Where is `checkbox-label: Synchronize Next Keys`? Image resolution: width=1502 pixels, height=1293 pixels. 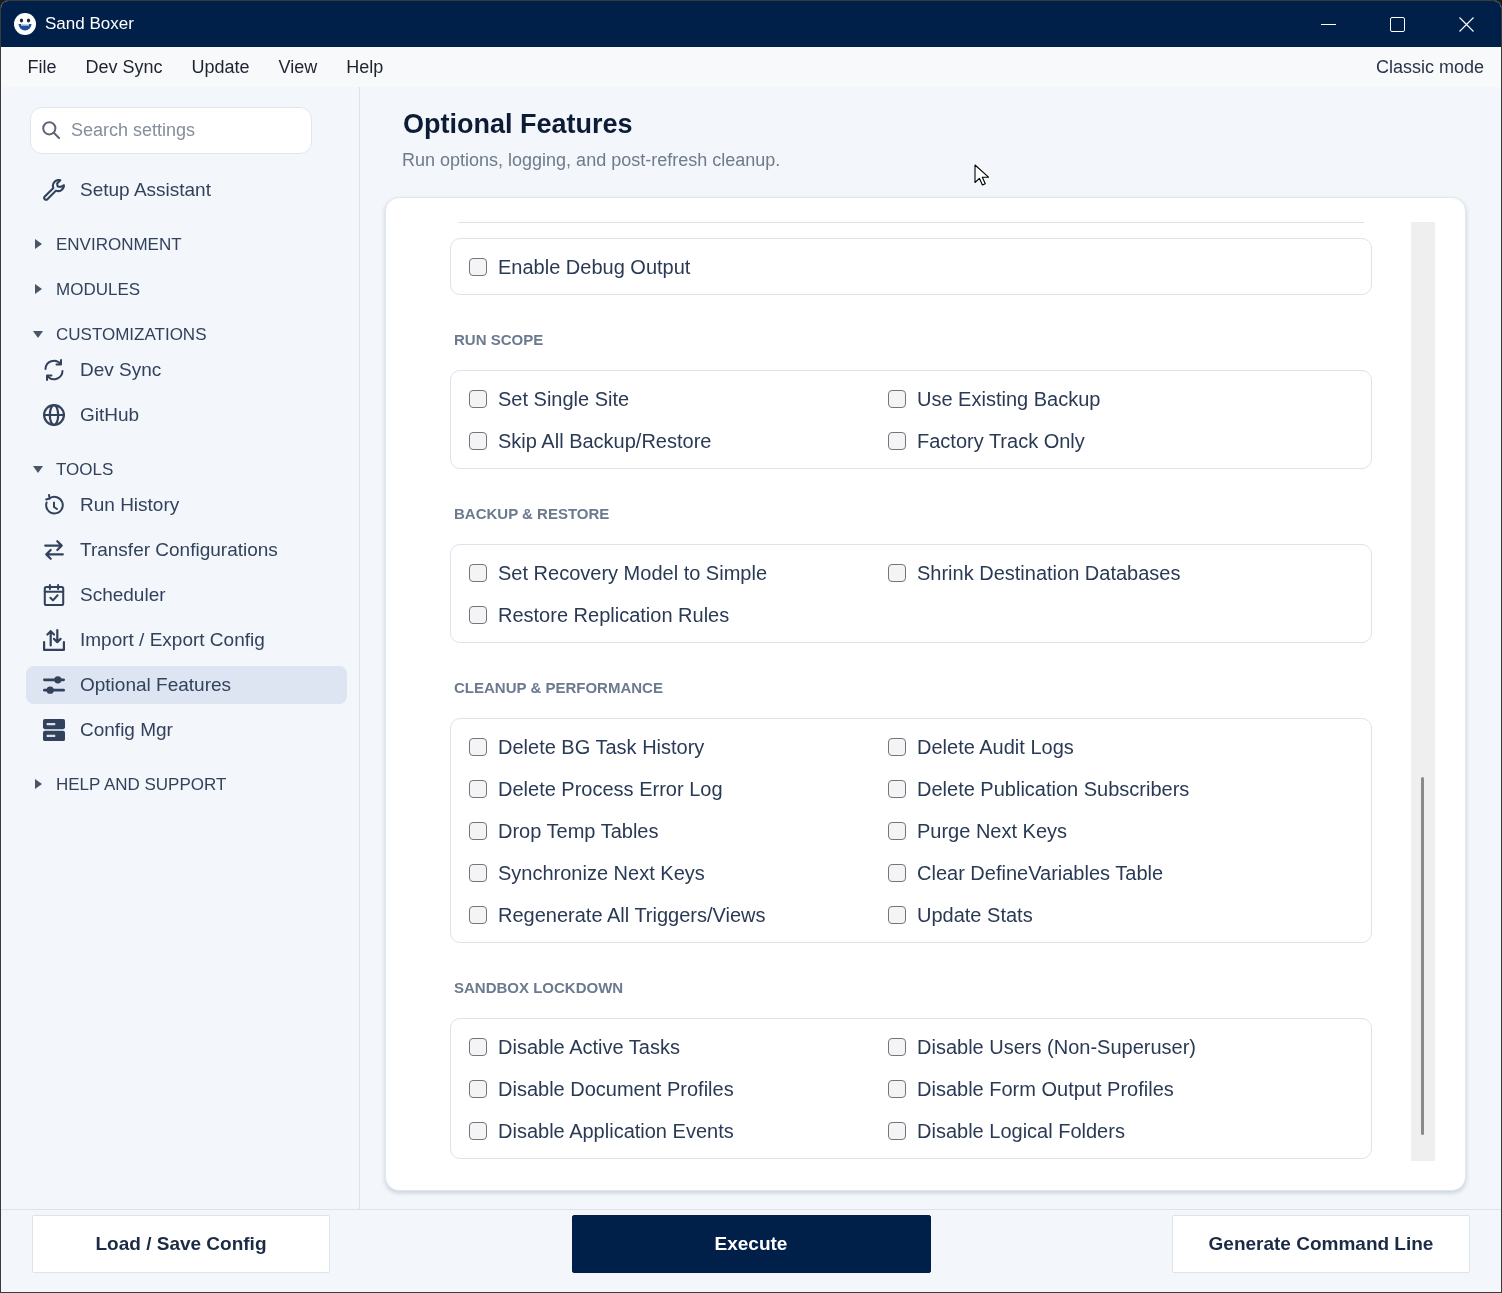 checkbox-label: Synchronize Next Keys is located at coordinates (601, 873).